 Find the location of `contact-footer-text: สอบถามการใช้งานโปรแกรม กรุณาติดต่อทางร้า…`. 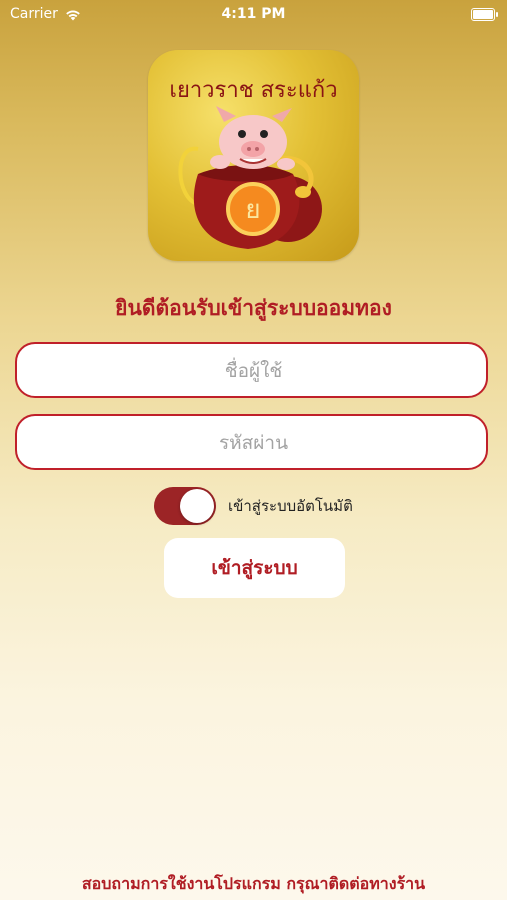

contact-footer-text: สอบถามการใช้งานโปรแกรม กรุณาติดต่อทางร้า… is located at coordinates (253, 883).